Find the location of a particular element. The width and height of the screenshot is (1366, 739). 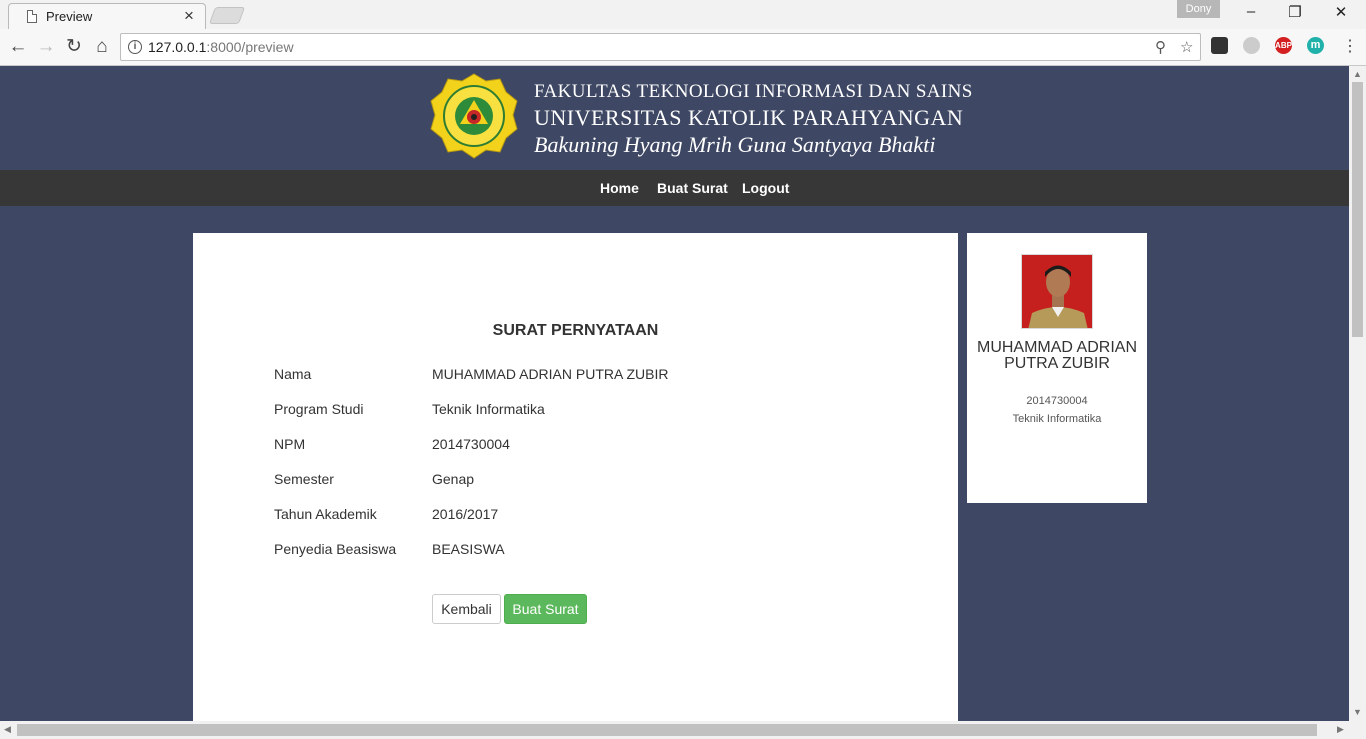

close-tab-icon: × is located at coordinates (189, 16).